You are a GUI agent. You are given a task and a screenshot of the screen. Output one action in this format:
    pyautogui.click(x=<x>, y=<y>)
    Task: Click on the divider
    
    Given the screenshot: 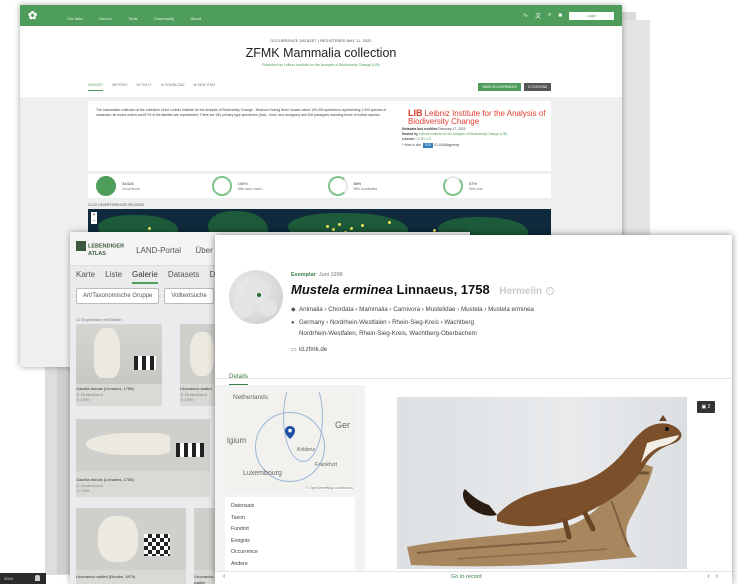 What is the action you would take?
    pyautogui.click(x=473, y=378)
    